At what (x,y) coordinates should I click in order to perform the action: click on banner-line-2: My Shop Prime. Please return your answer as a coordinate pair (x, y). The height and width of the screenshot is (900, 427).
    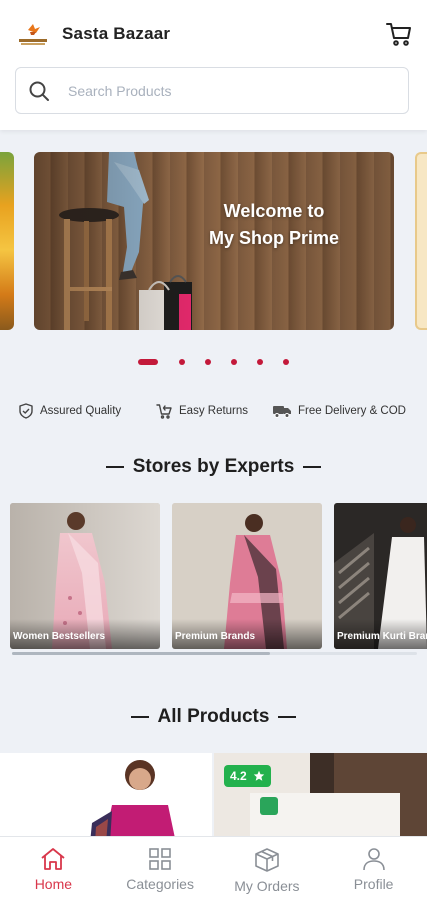
    Looking at the image, I should click on (274, 238).